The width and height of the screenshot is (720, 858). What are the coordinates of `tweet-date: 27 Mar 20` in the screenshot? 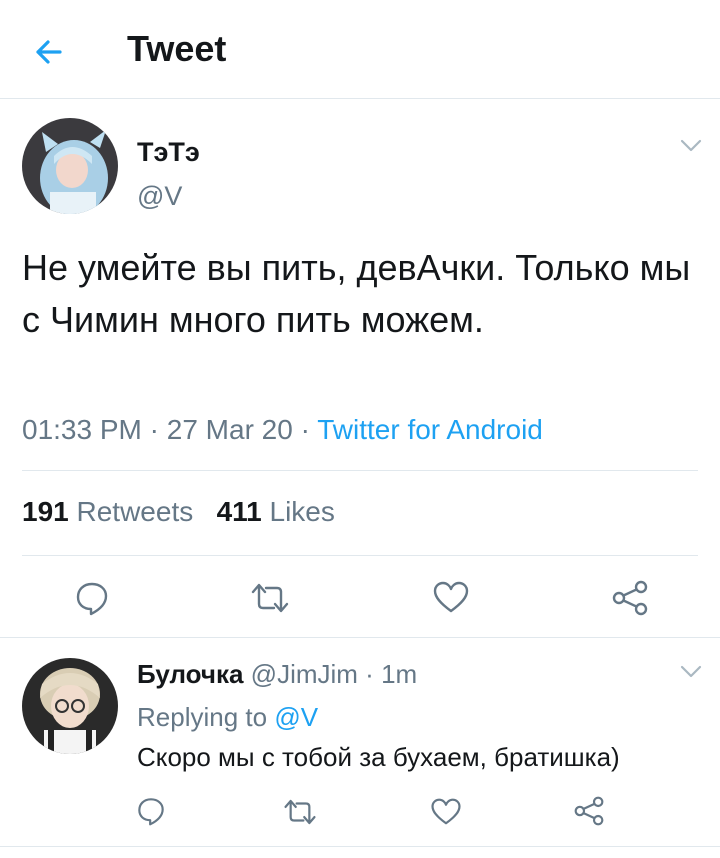 It's located at (229, 429).